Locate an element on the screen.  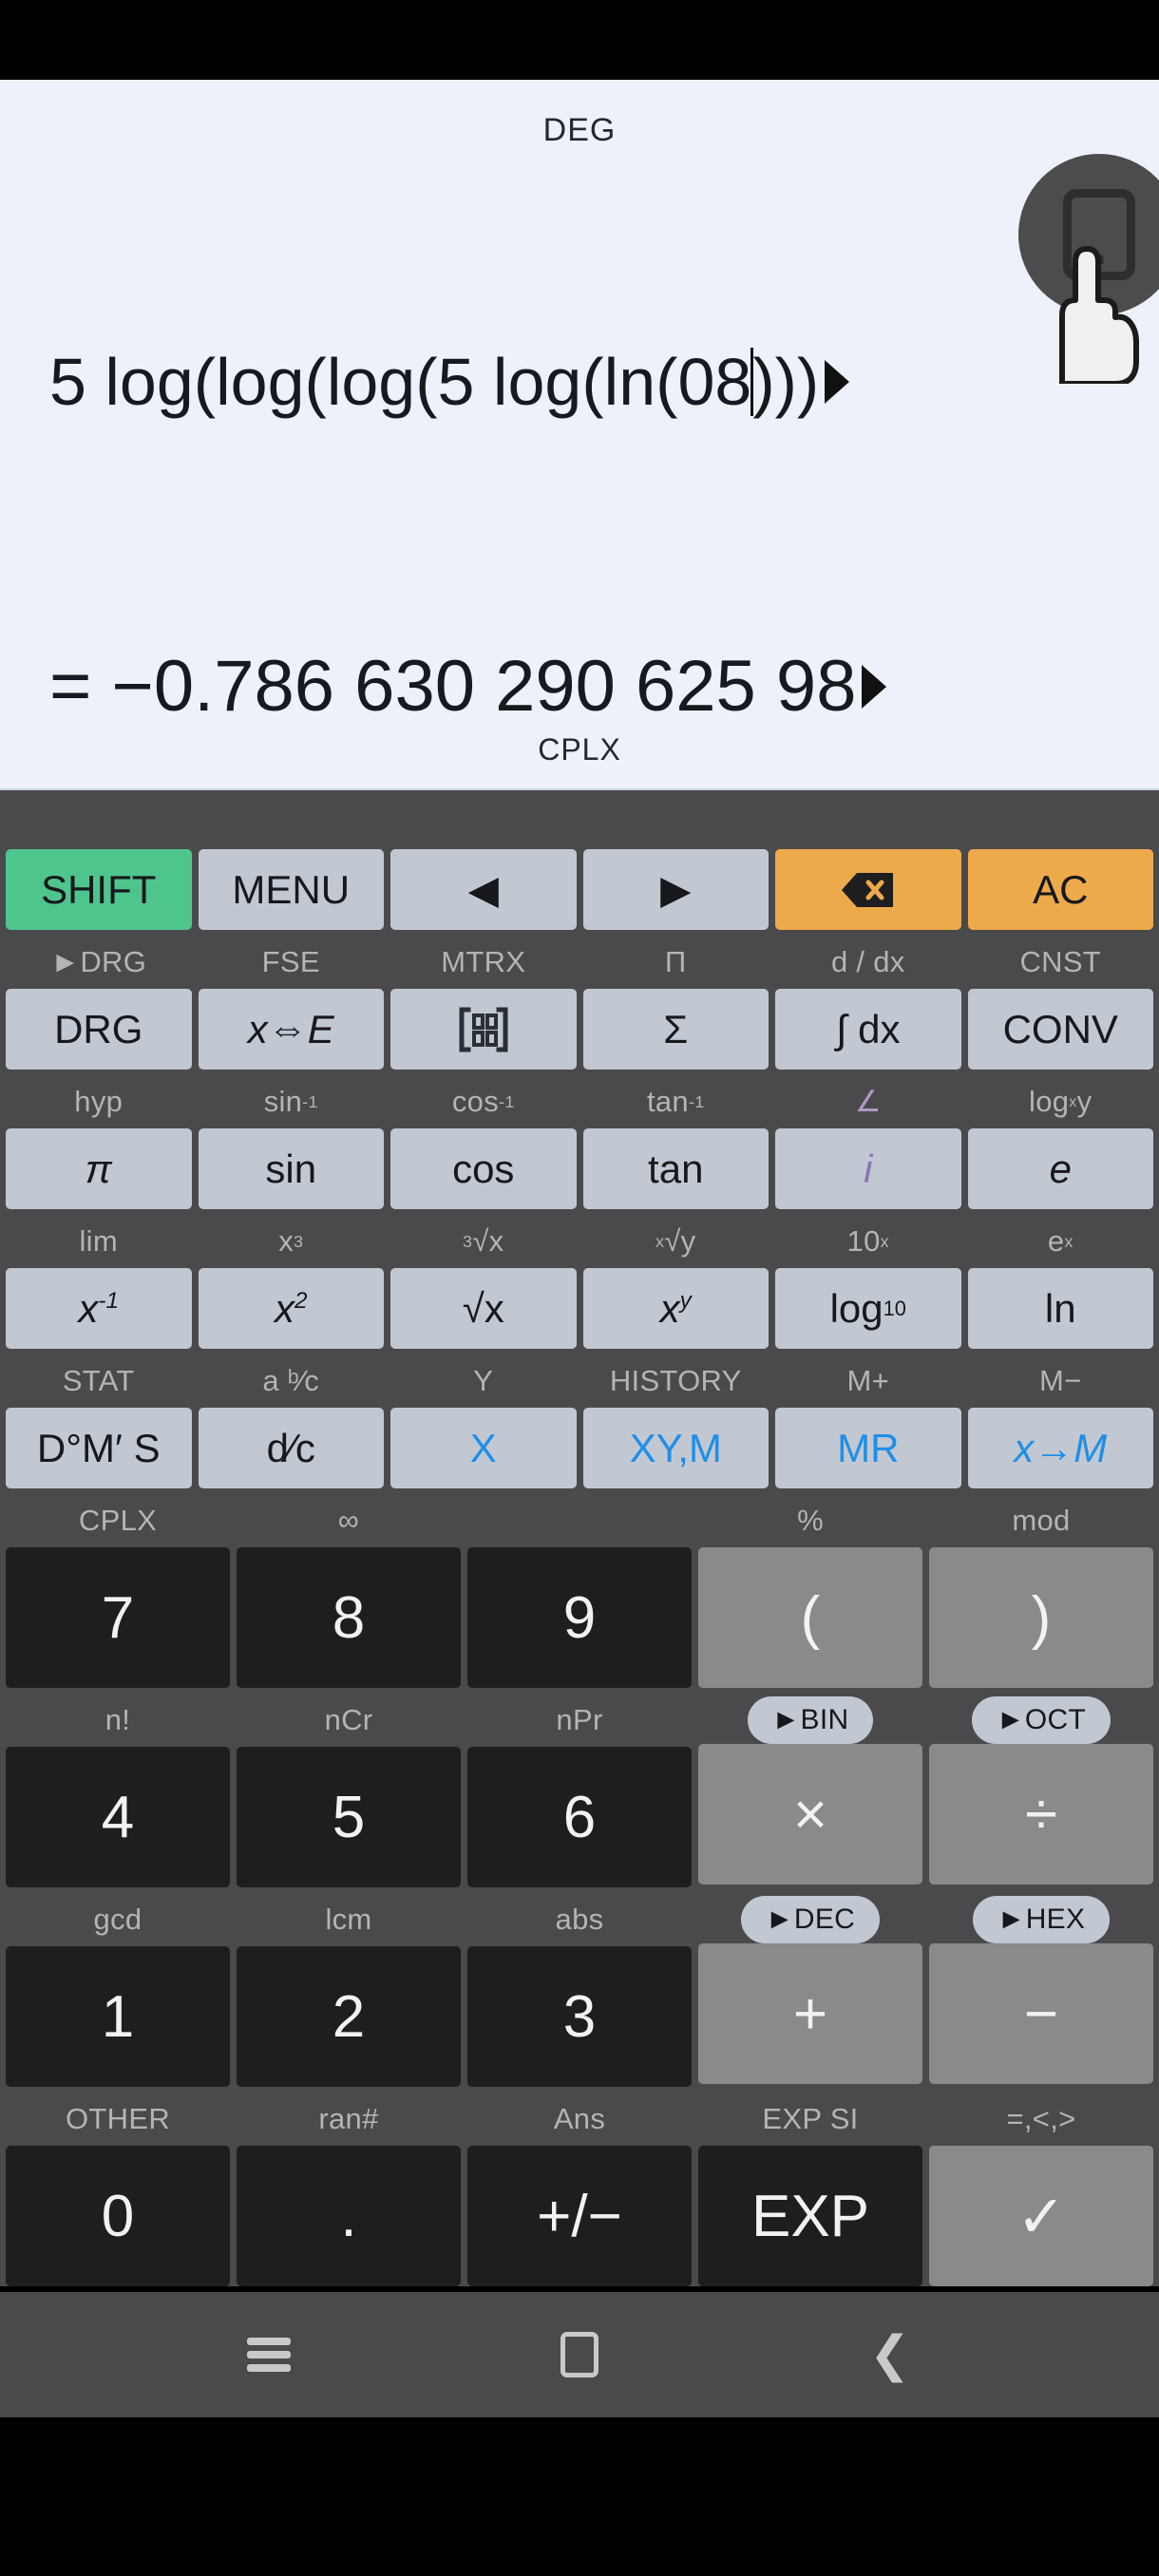
recents-icon is located at coordinates (268, 2354).